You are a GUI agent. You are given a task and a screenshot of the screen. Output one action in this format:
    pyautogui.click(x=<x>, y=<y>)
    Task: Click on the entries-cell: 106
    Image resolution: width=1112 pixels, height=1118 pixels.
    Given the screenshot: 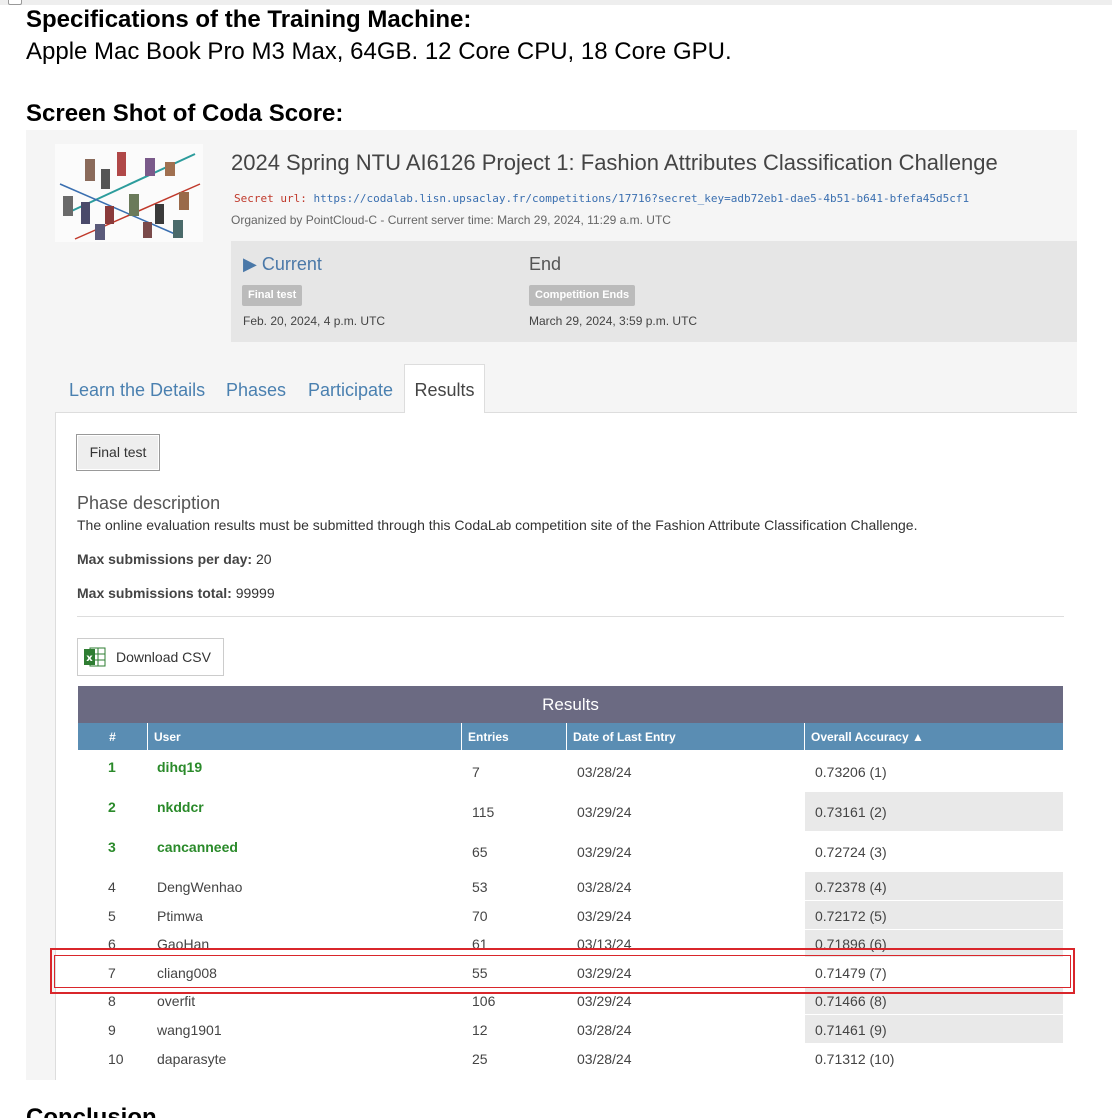 What is the action you would take?
    pyautogui.click(x=484, y=1001)
    